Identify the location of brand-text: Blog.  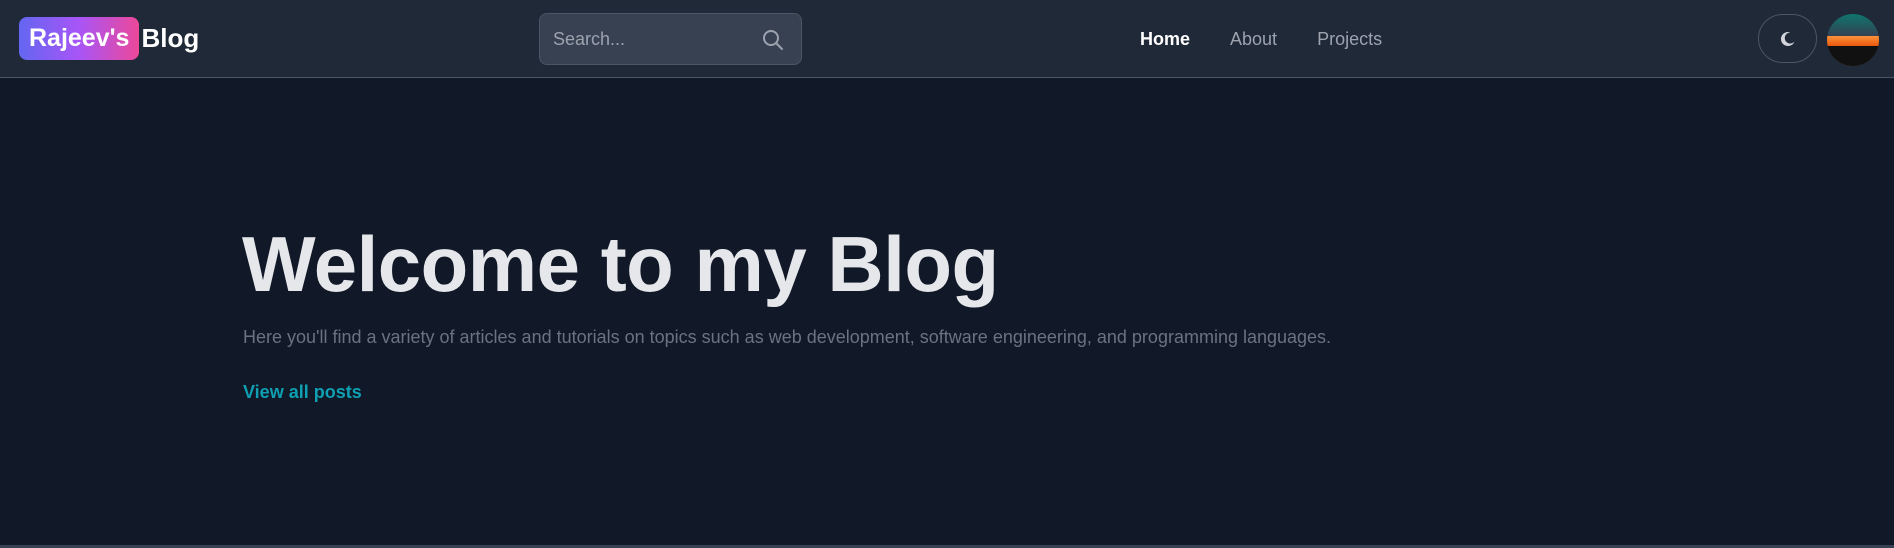
(170, 38).